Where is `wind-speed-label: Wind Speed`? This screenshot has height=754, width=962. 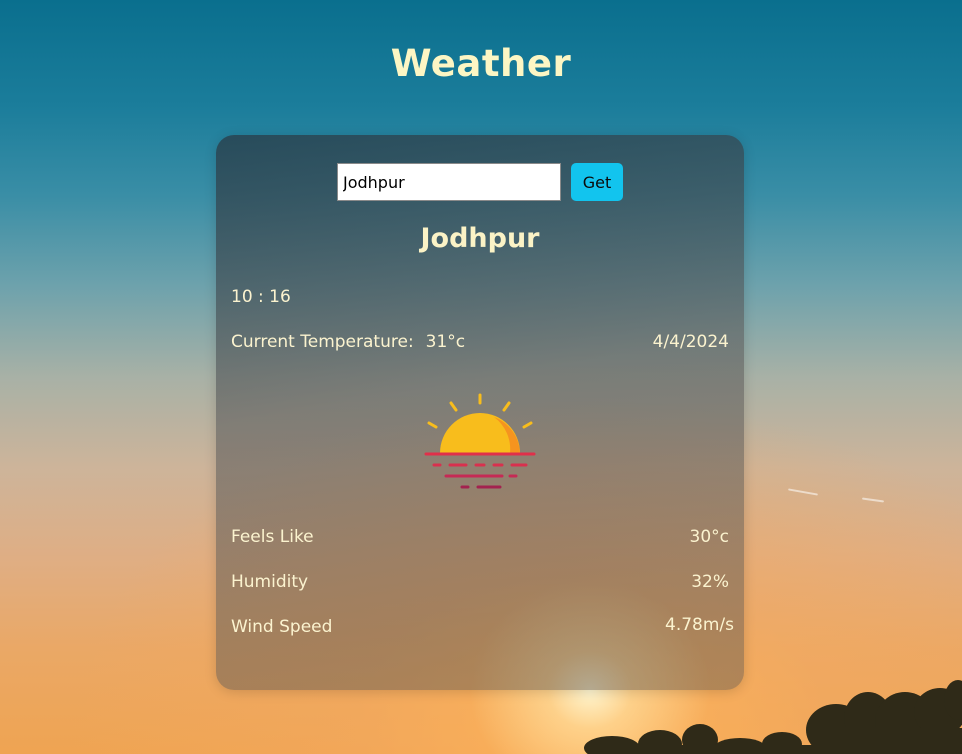
wind-speed-label: Wind Speed is located at coordinates (282, 627).